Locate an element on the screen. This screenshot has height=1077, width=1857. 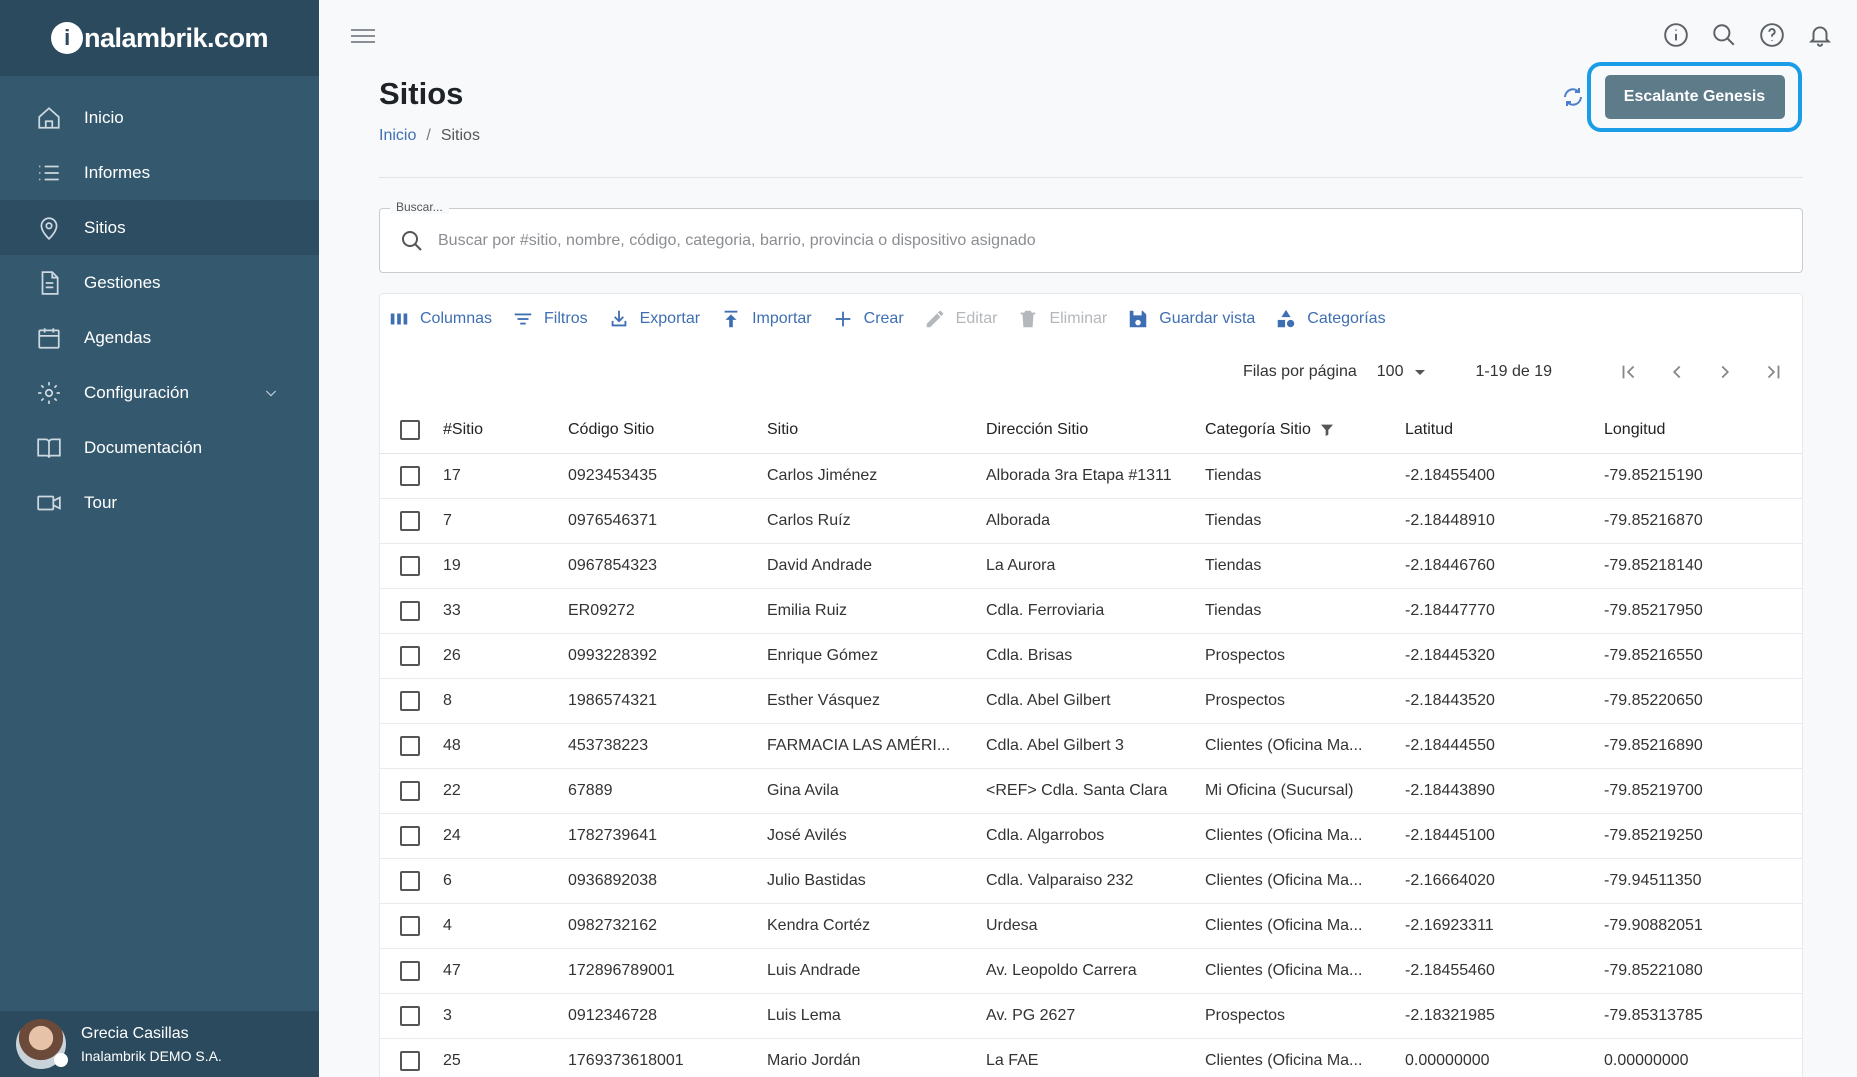
cell-sitio: Carlos Ruíz is located at coordinates (876, 521).